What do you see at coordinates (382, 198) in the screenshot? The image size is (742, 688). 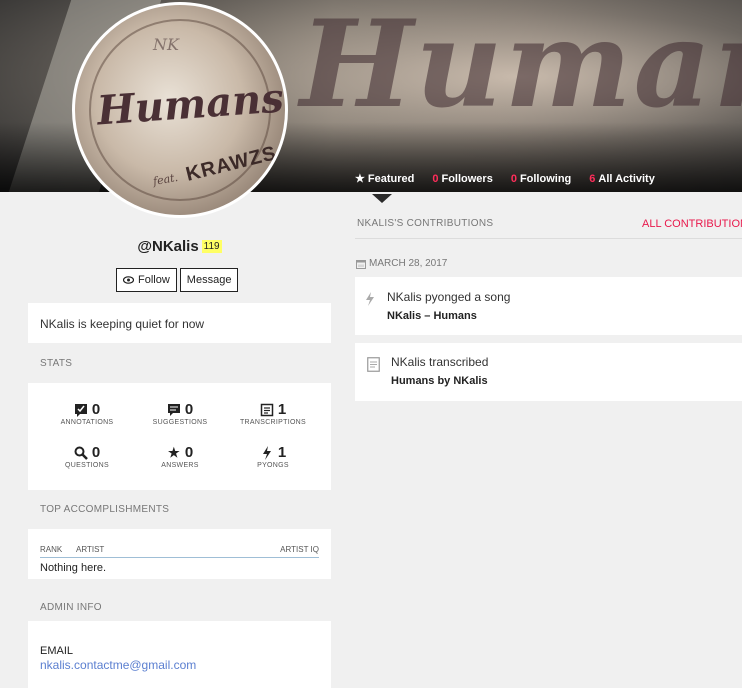 I see `active-tab-caret` at bounding box center [382, 198].